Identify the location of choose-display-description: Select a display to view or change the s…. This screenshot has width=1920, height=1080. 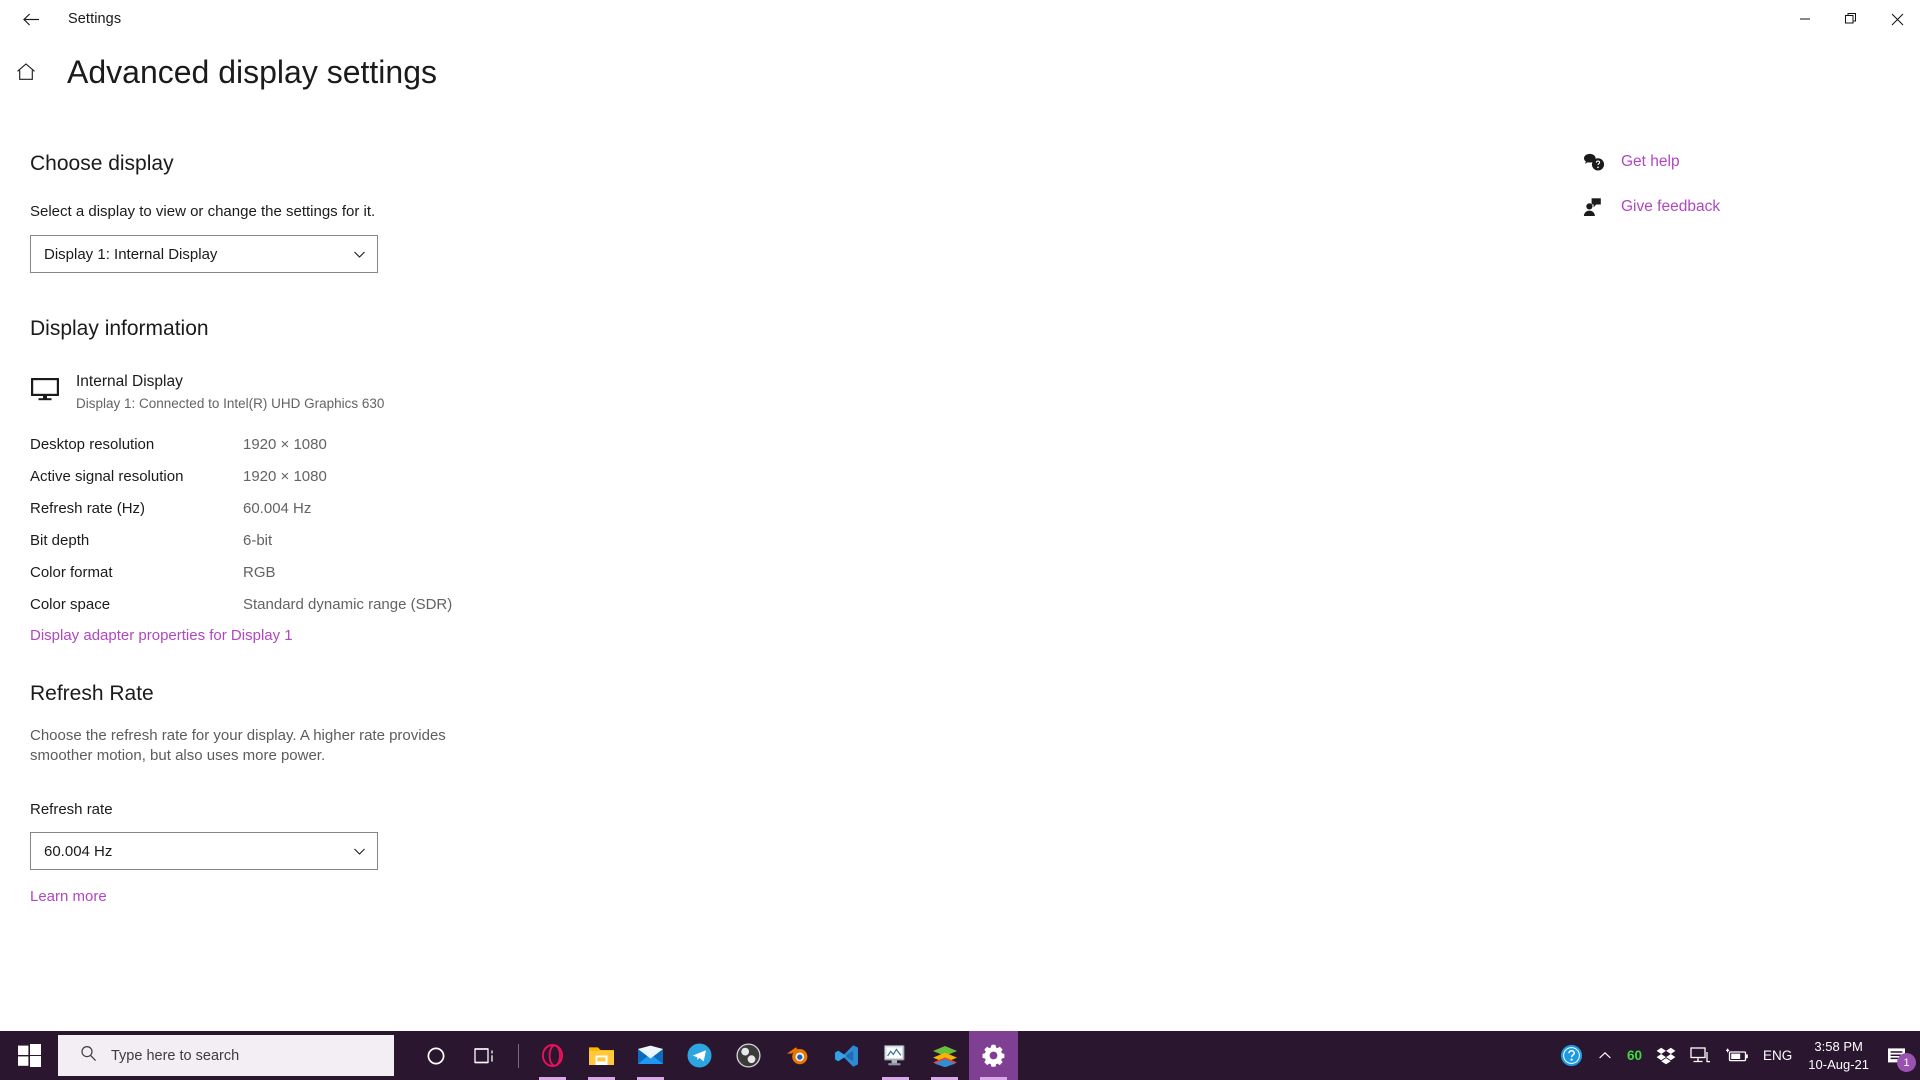
(203, 211).